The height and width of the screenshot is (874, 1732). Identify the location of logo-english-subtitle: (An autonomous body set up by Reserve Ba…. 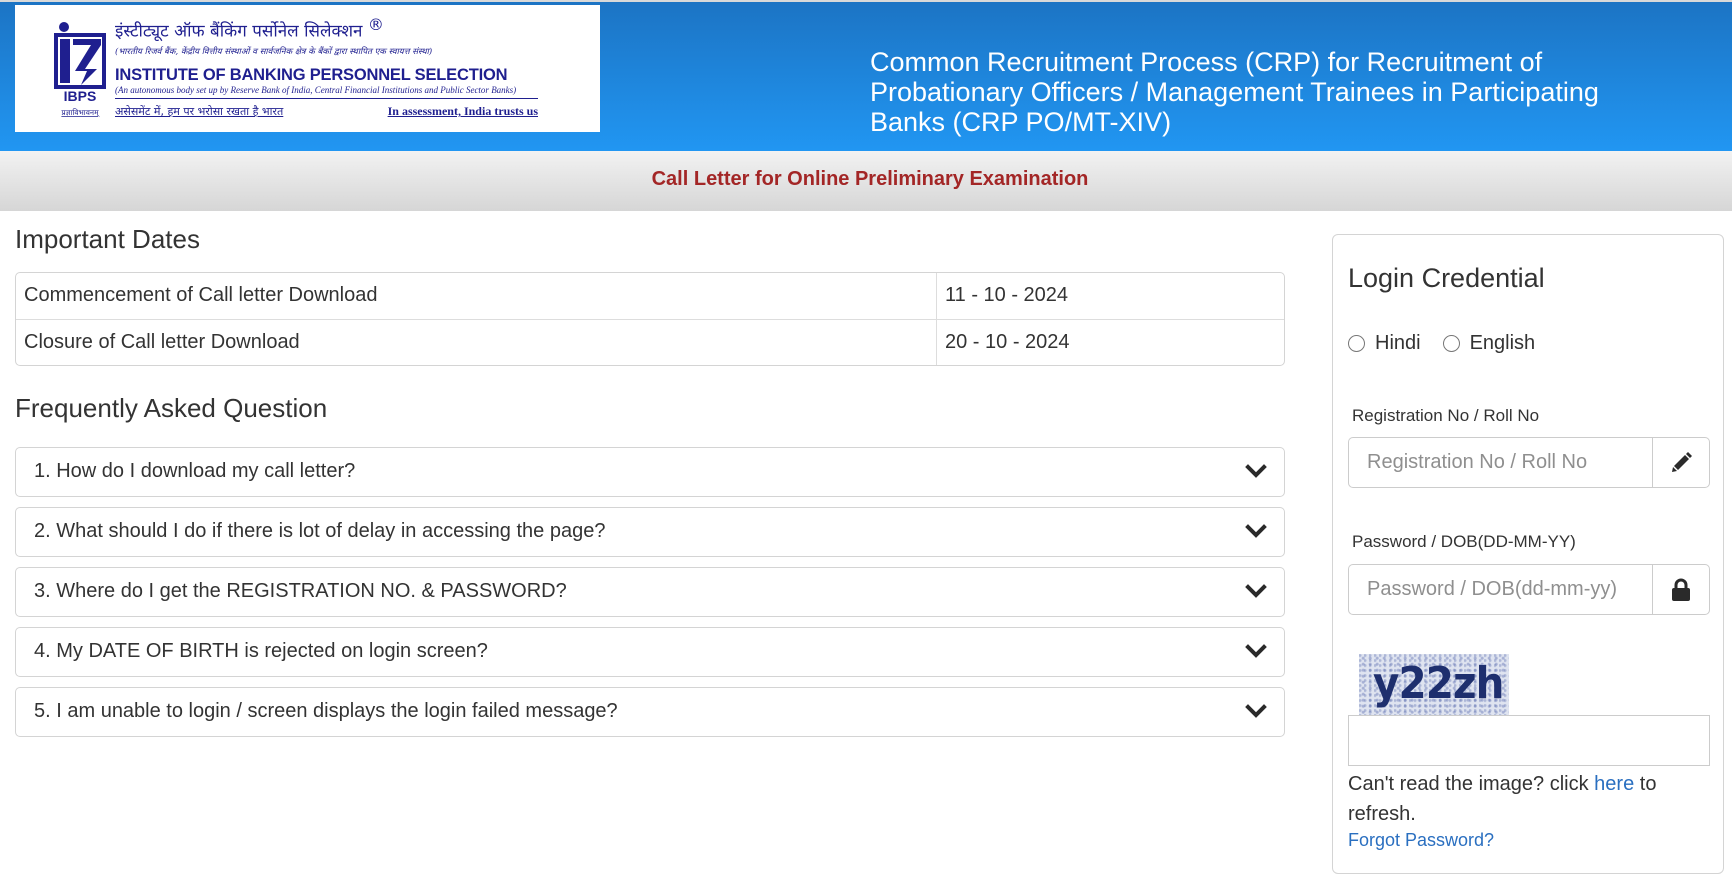
(316, 90).